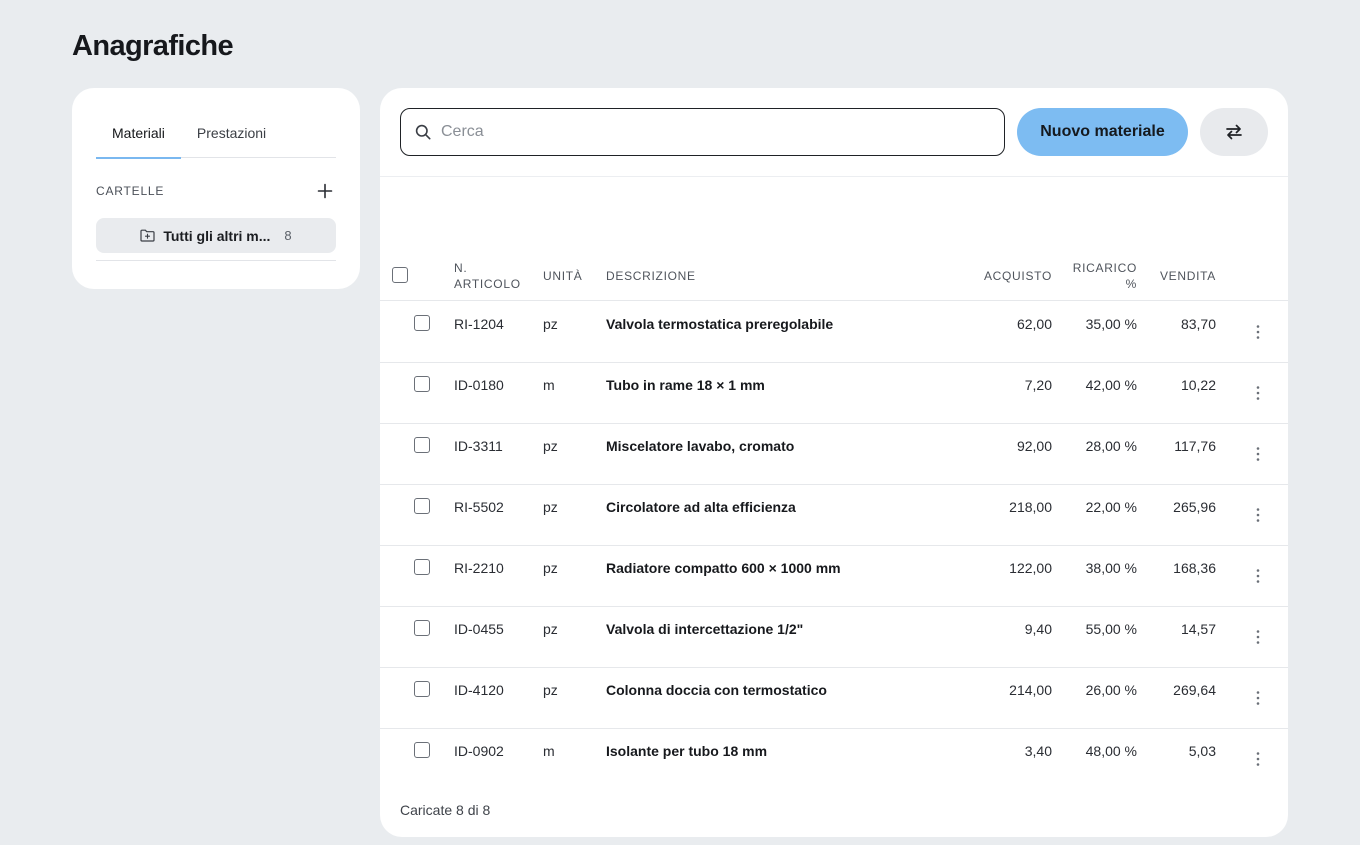  I want to click on search-icon, so click(423, 132).